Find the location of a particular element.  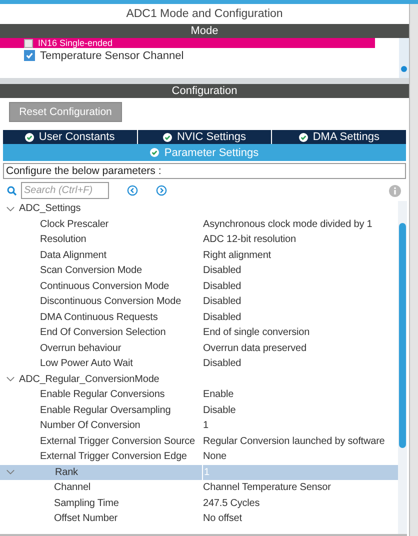

parameter-name: Scan Conversion Mode is located at coordinates (90, 270).